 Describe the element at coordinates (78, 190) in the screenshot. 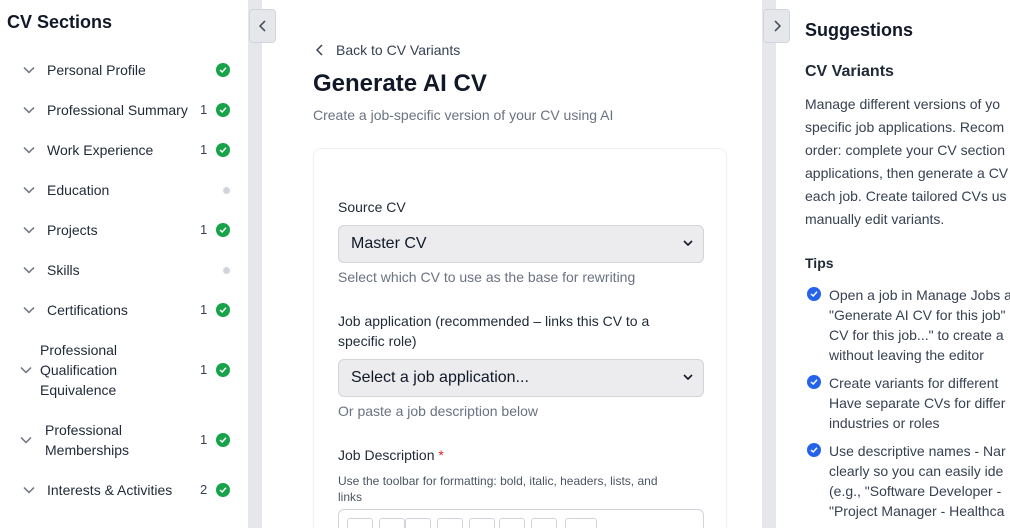

I see `section-label: Education` at that location.